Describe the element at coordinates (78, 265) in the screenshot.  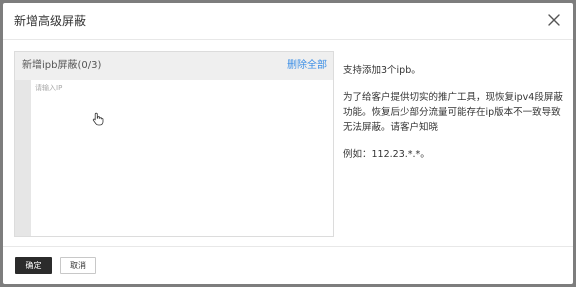
I see `cancel-button: 取消` at that location.